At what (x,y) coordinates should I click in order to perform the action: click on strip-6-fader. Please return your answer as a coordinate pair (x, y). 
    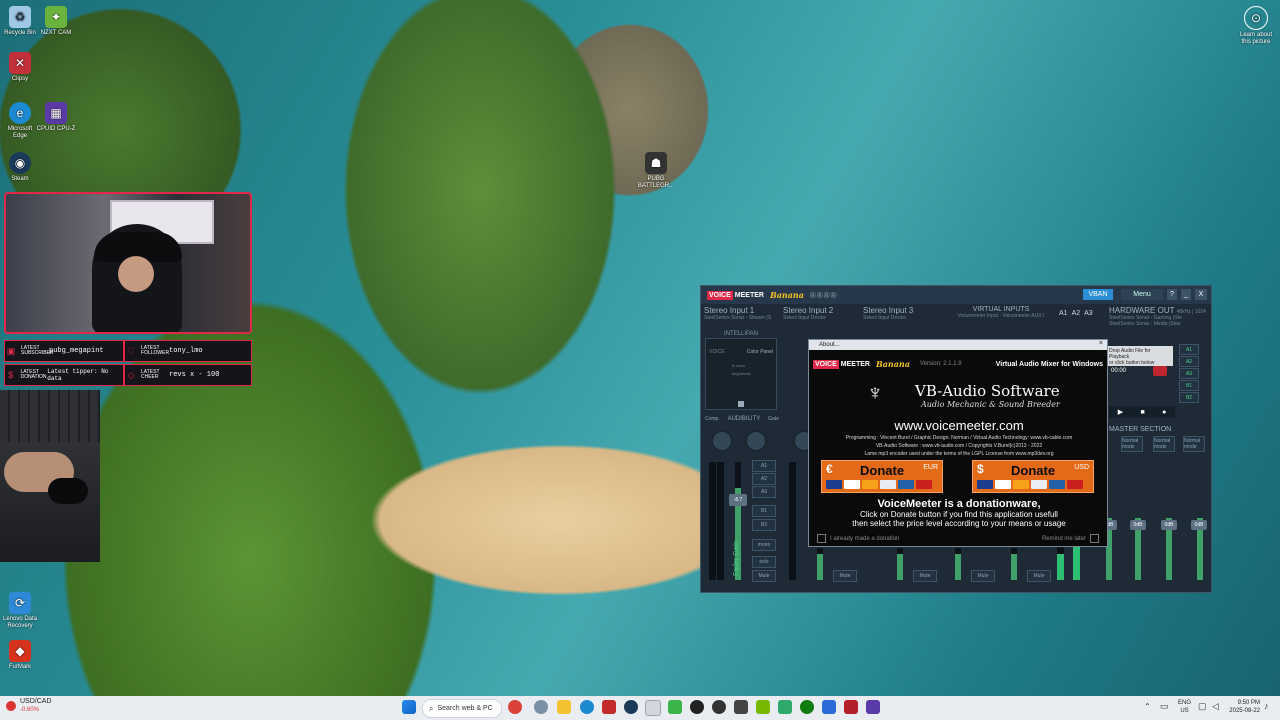
    Looking at the image, I should click on (1014, 564).